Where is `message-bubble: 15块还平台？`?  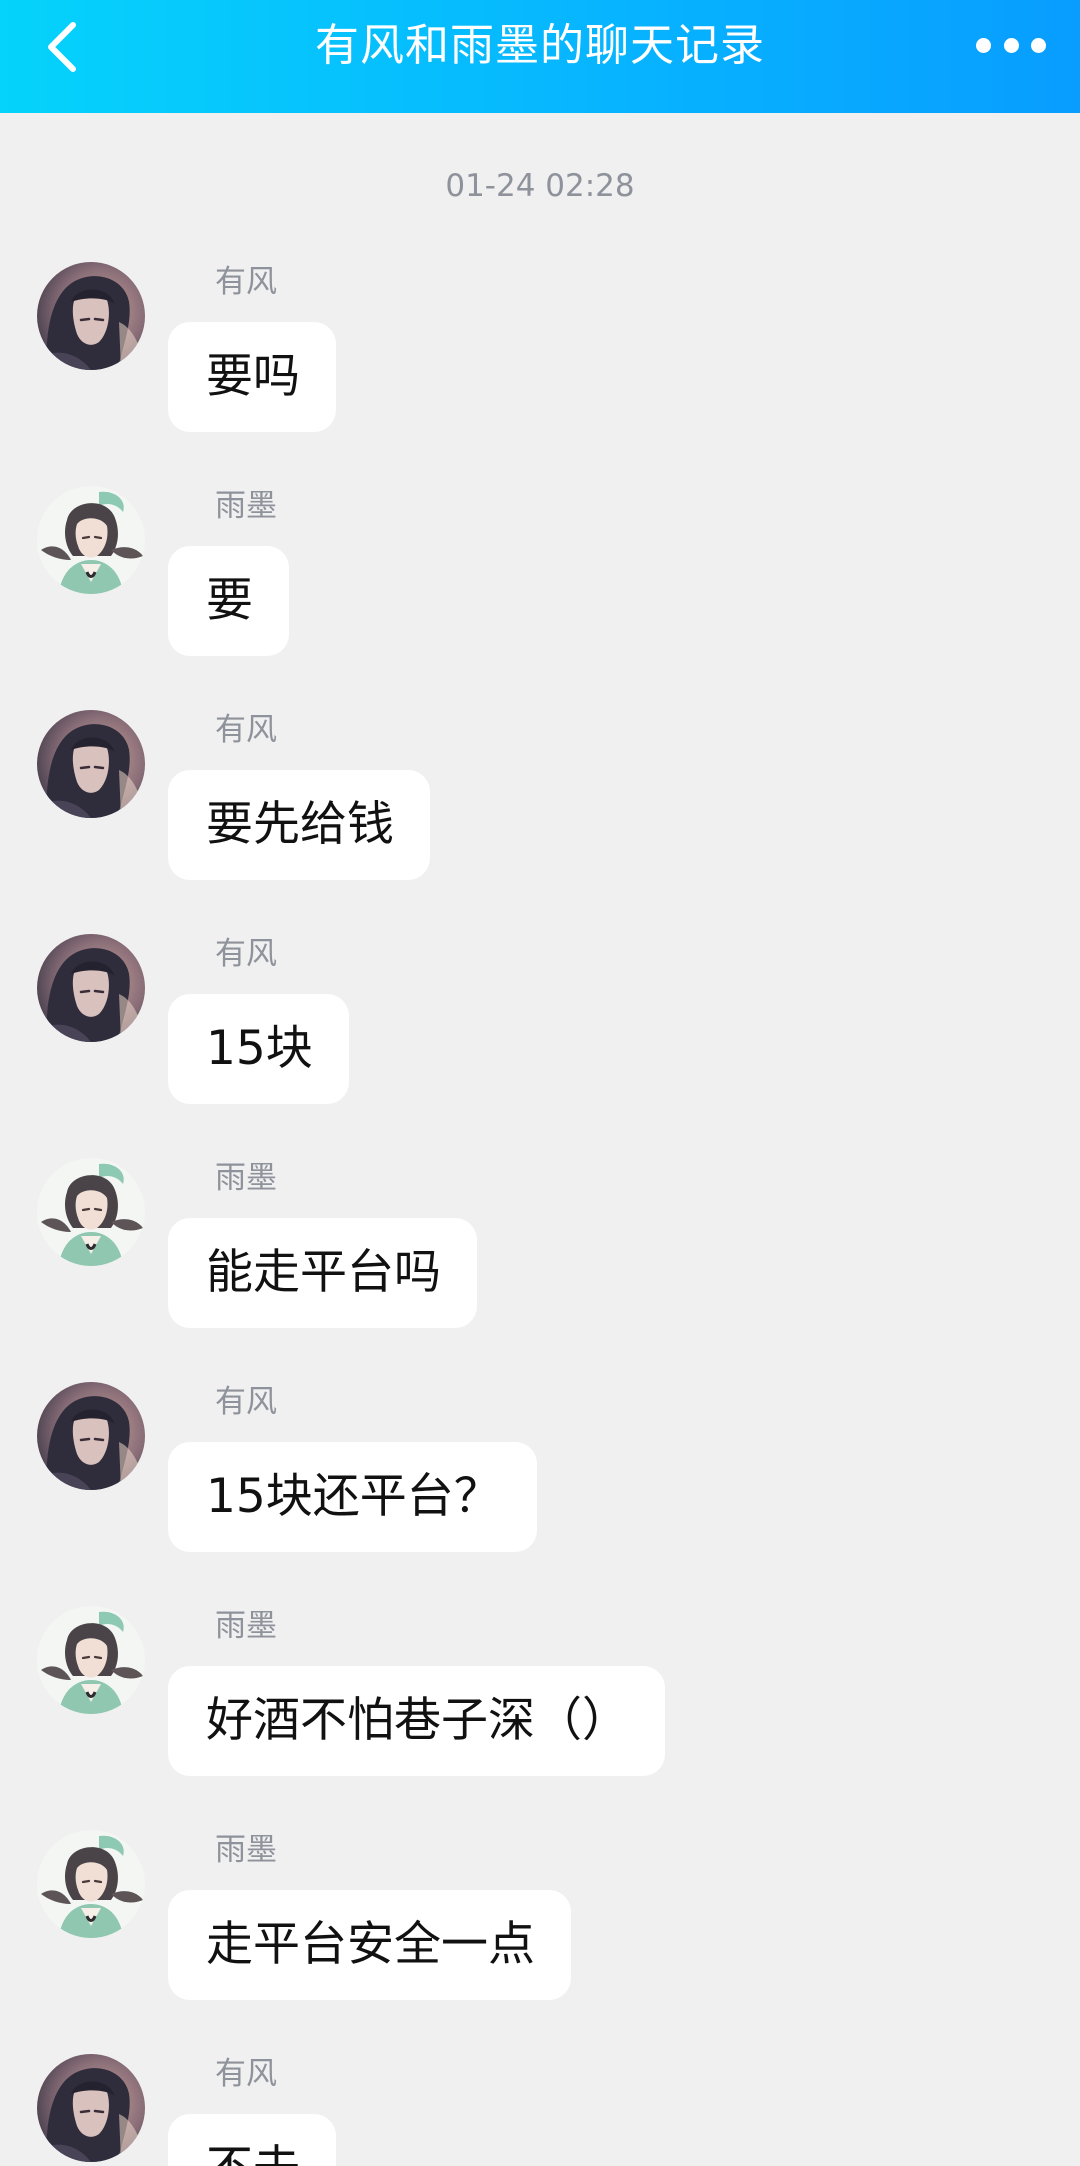 message-bubble: 15块还平台？ is located at coordinates (352, 1497).